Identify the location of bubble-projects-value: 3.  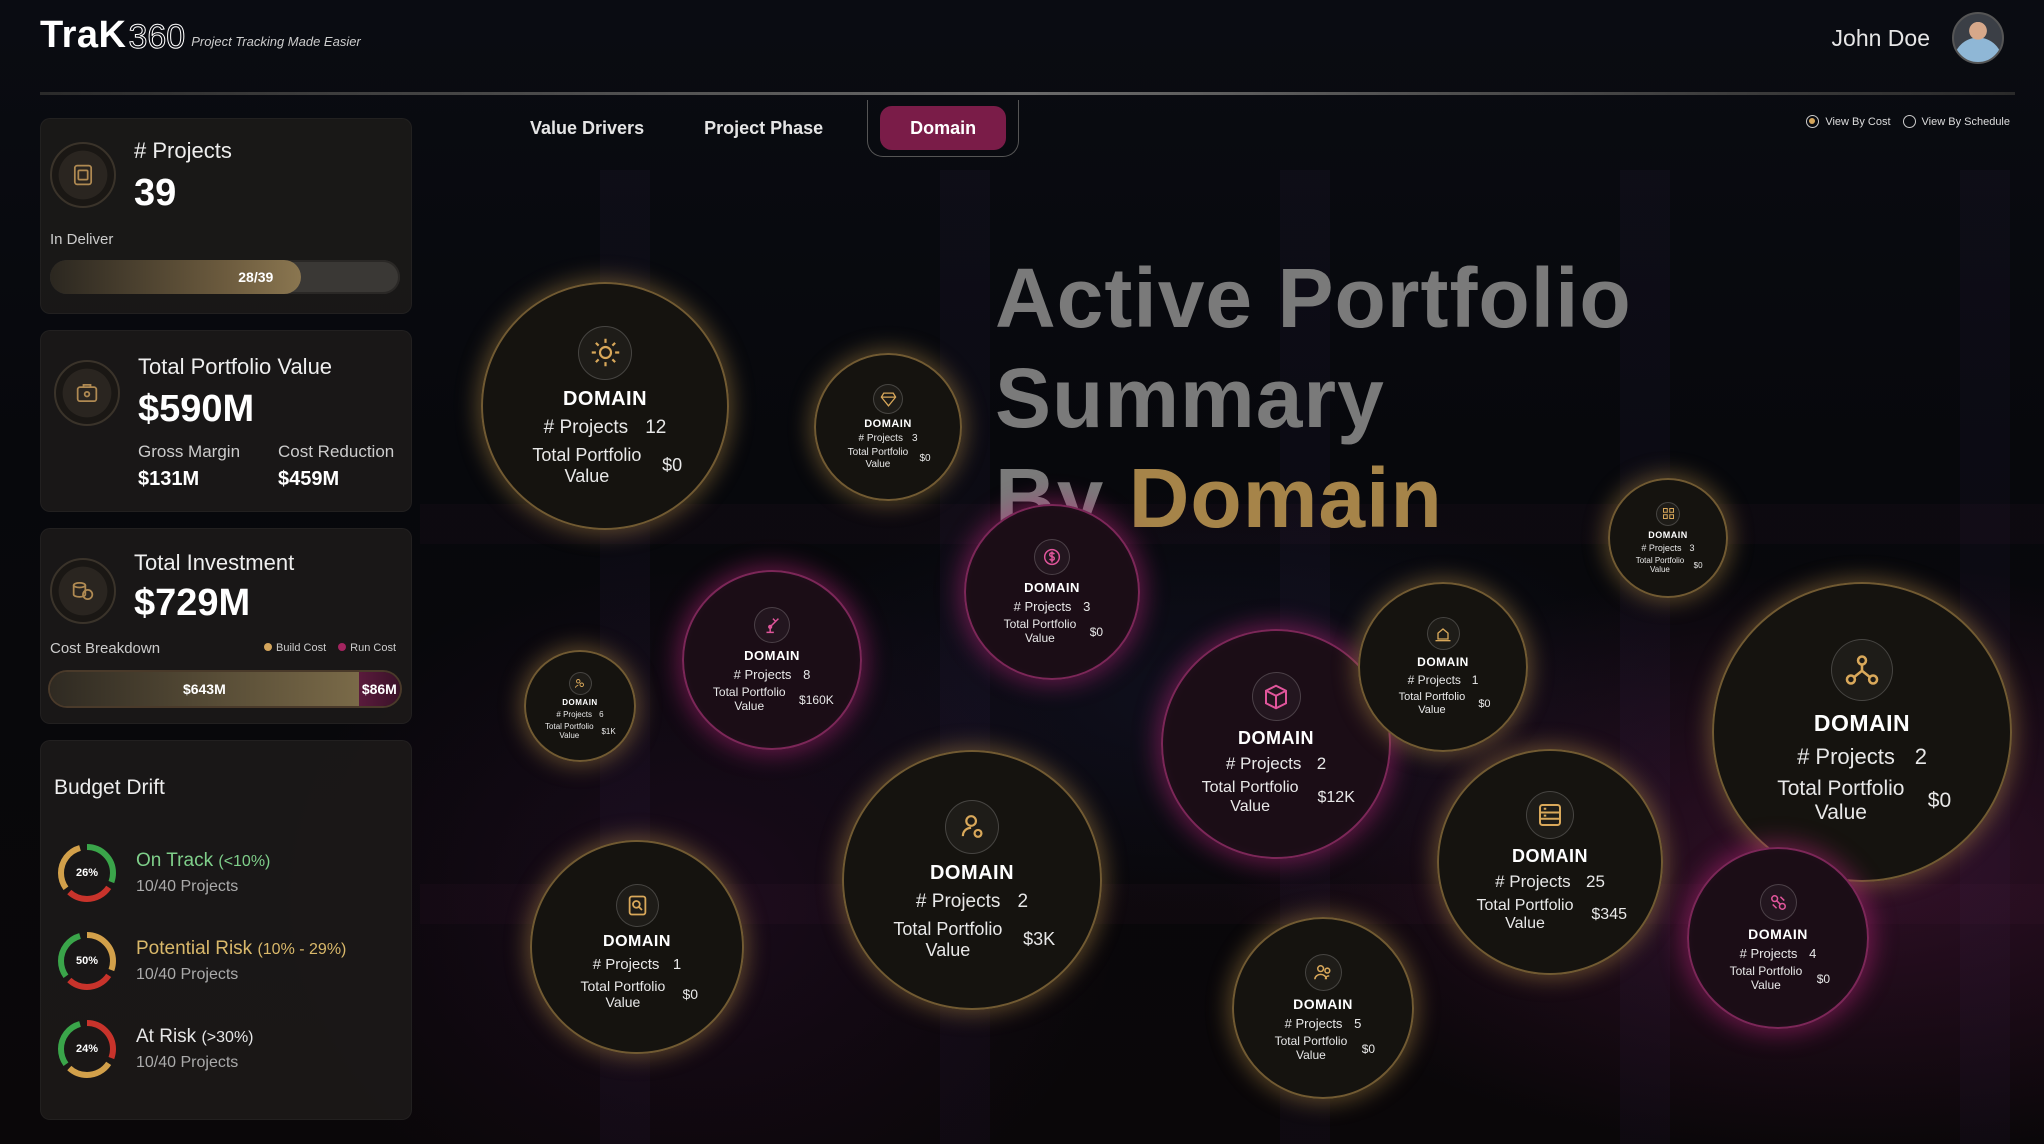
(1087, 606).